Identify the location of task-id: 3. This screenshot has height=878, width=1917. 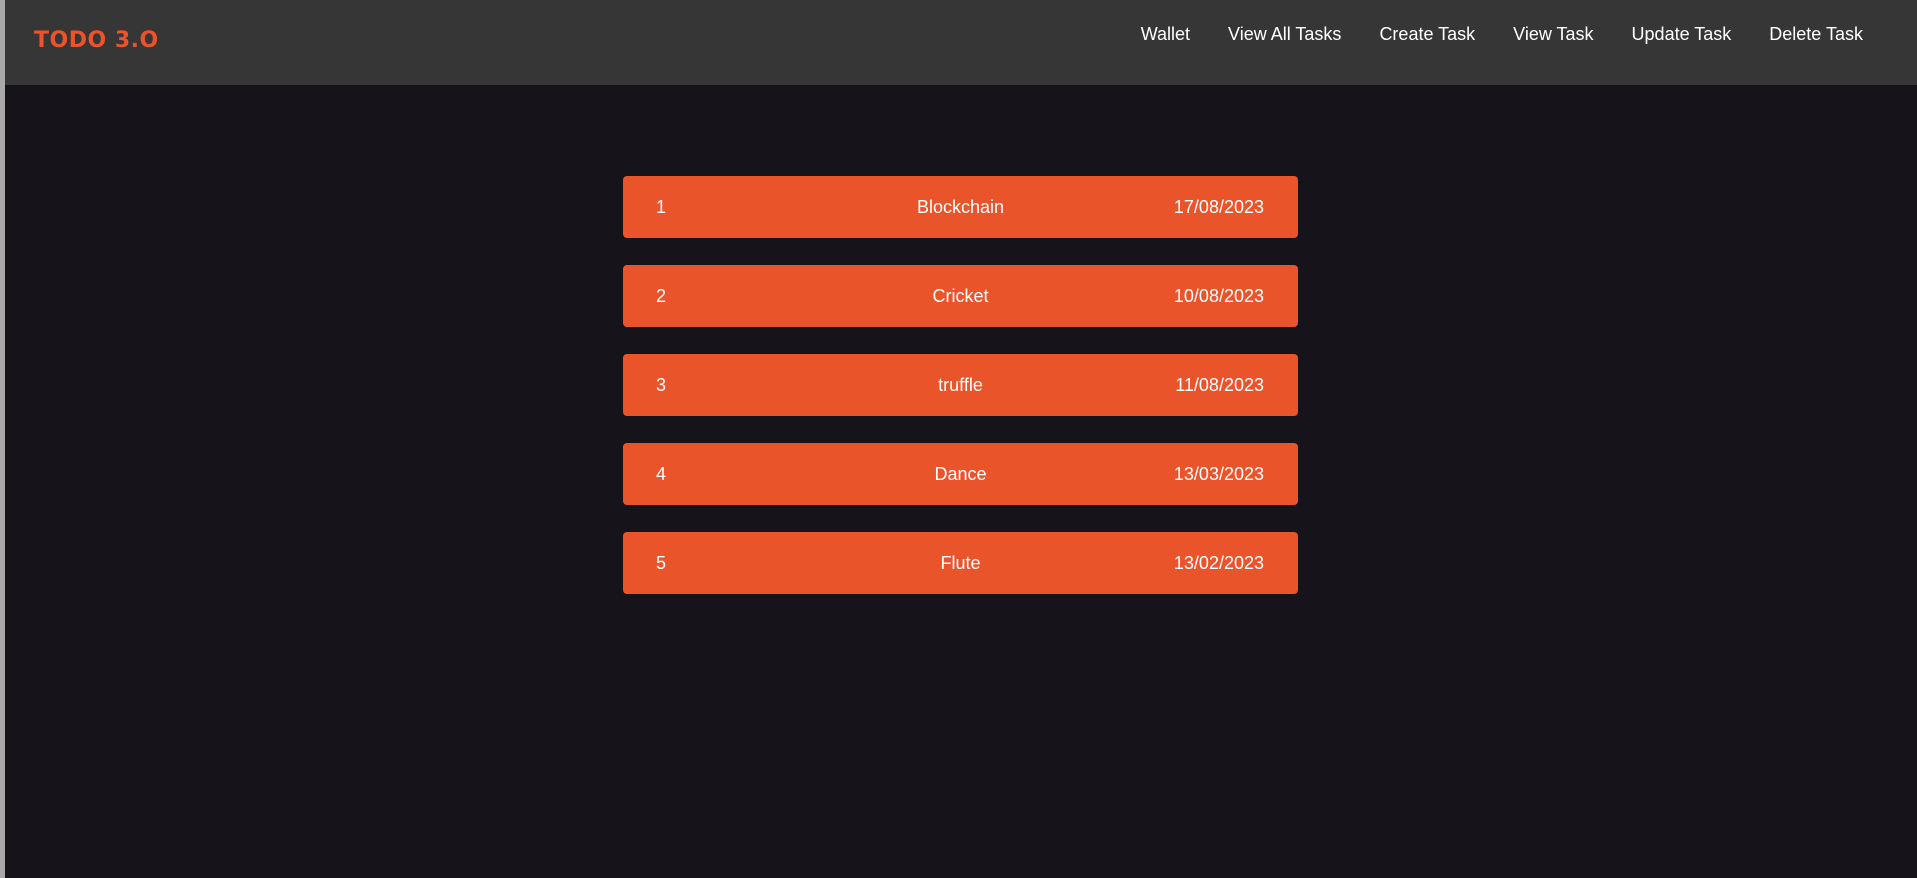
(661, 385).